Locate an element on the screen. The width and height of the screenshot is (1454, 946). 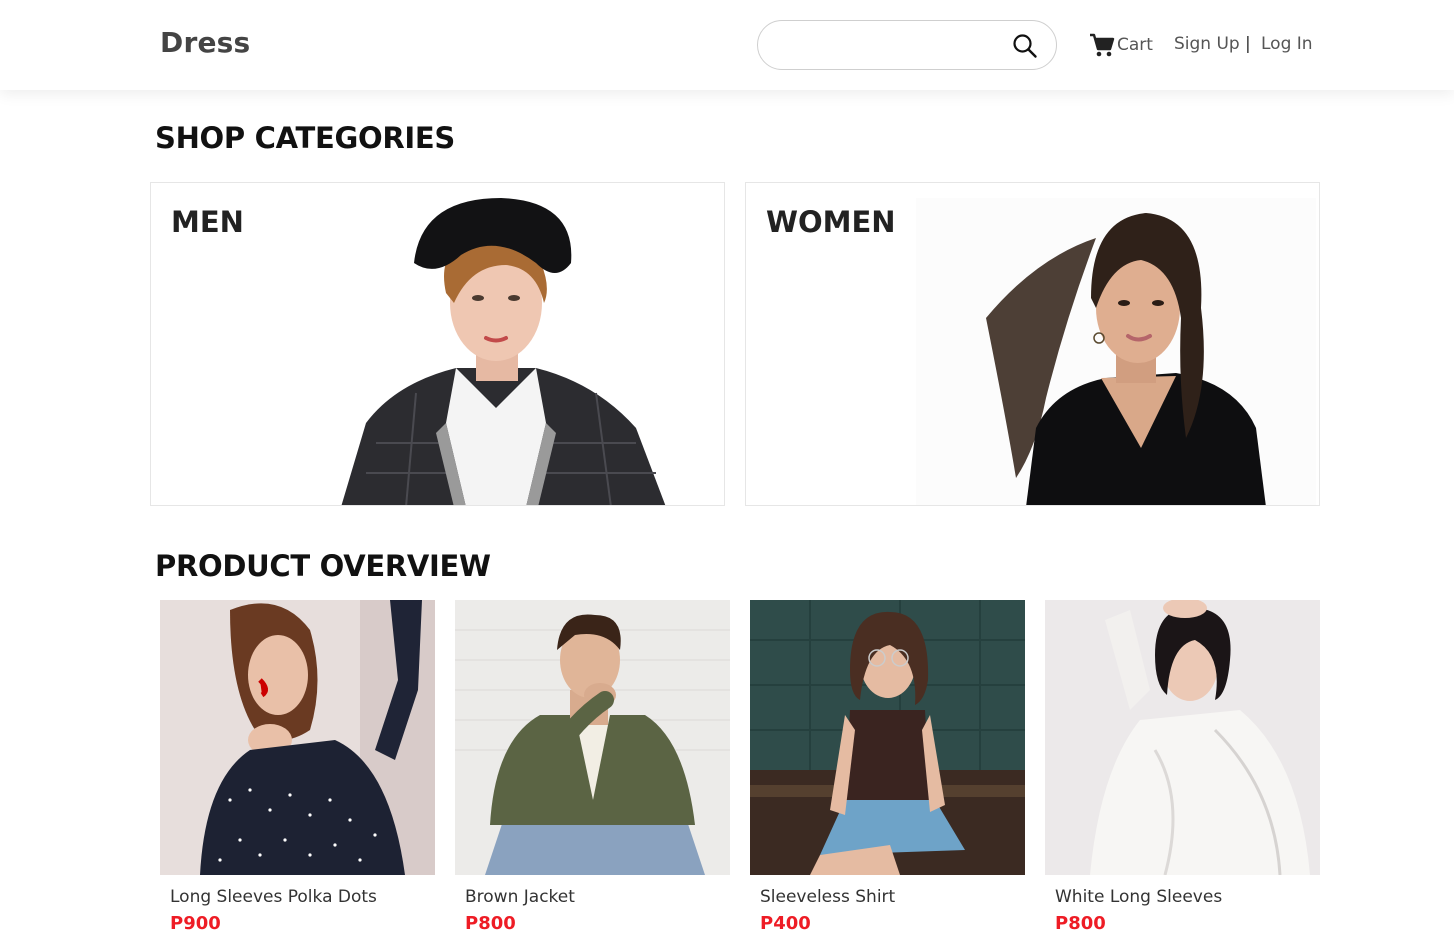
product-card: Brown Jacket P800 is located at coordinates (592, 773).